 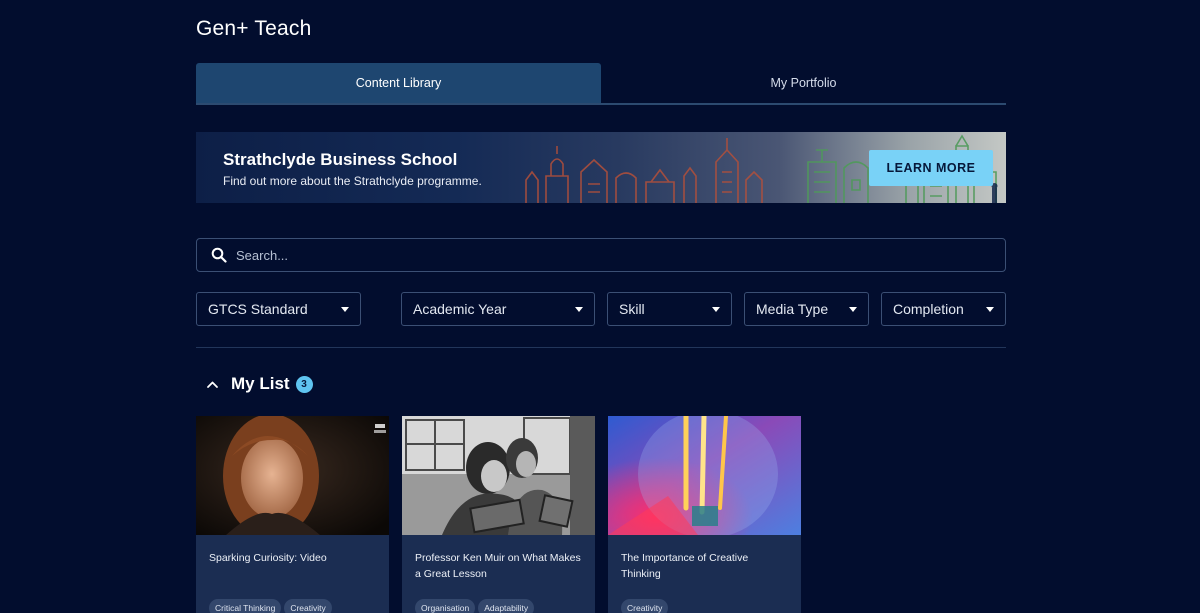 What do you see at coordinates (258, 309) in the screenshot?
I see `filter-label: GTCS Standard` at bounding box center [258, 309].